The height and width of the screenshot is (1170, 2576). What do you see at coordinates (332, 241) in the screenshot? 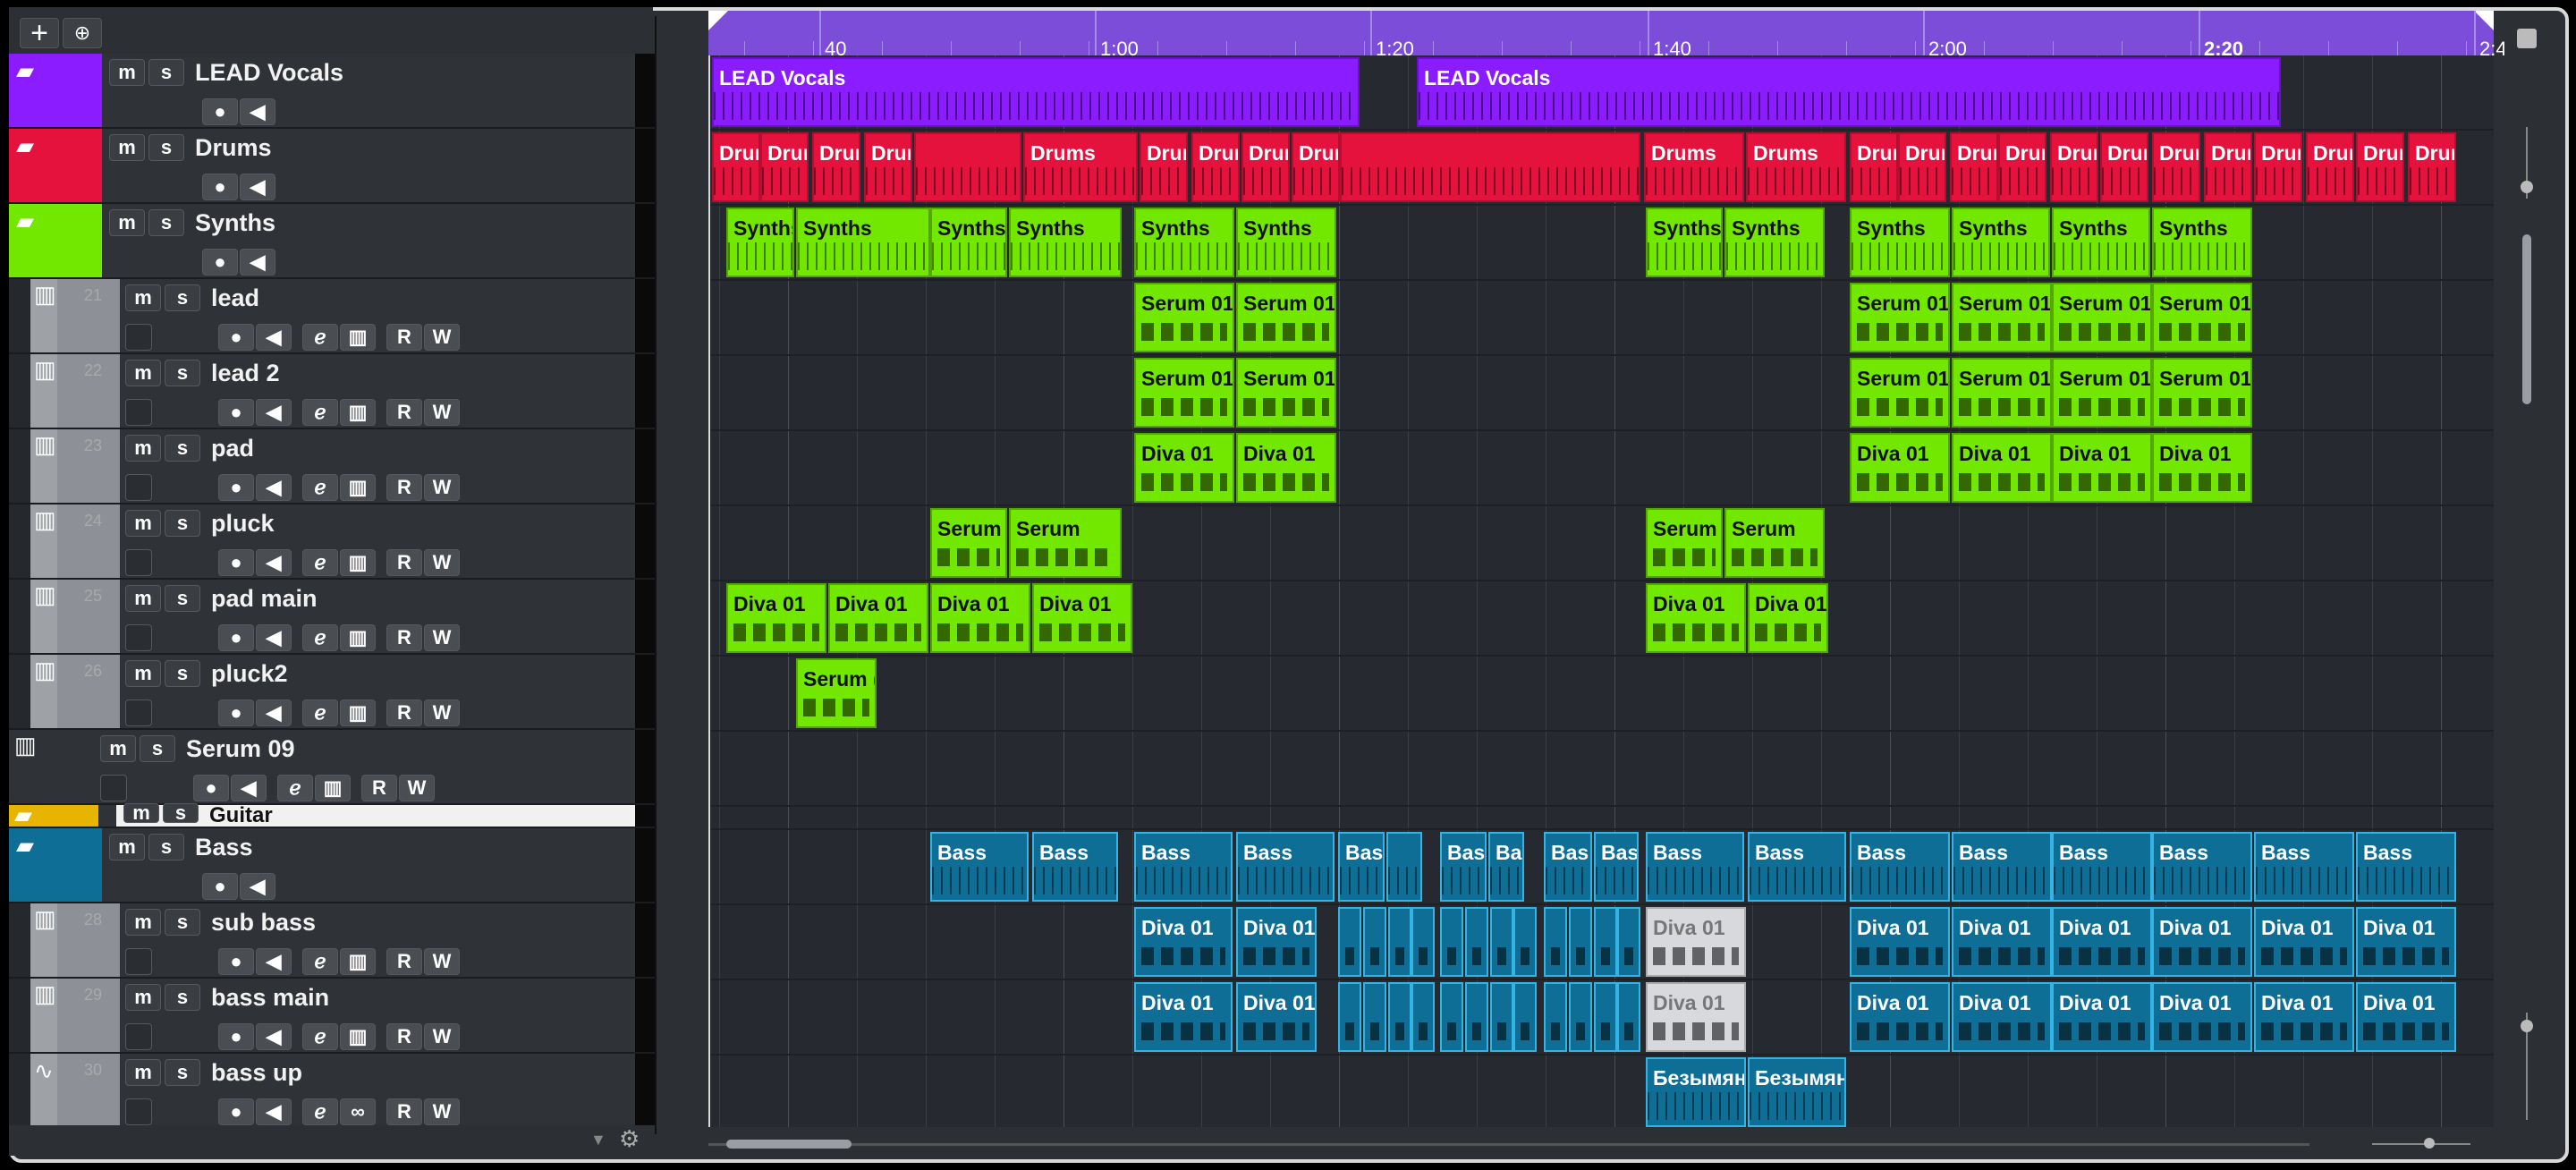
I see `track-synths: ▰ m s Synths ● ◀` at bounding box center [332, 241].